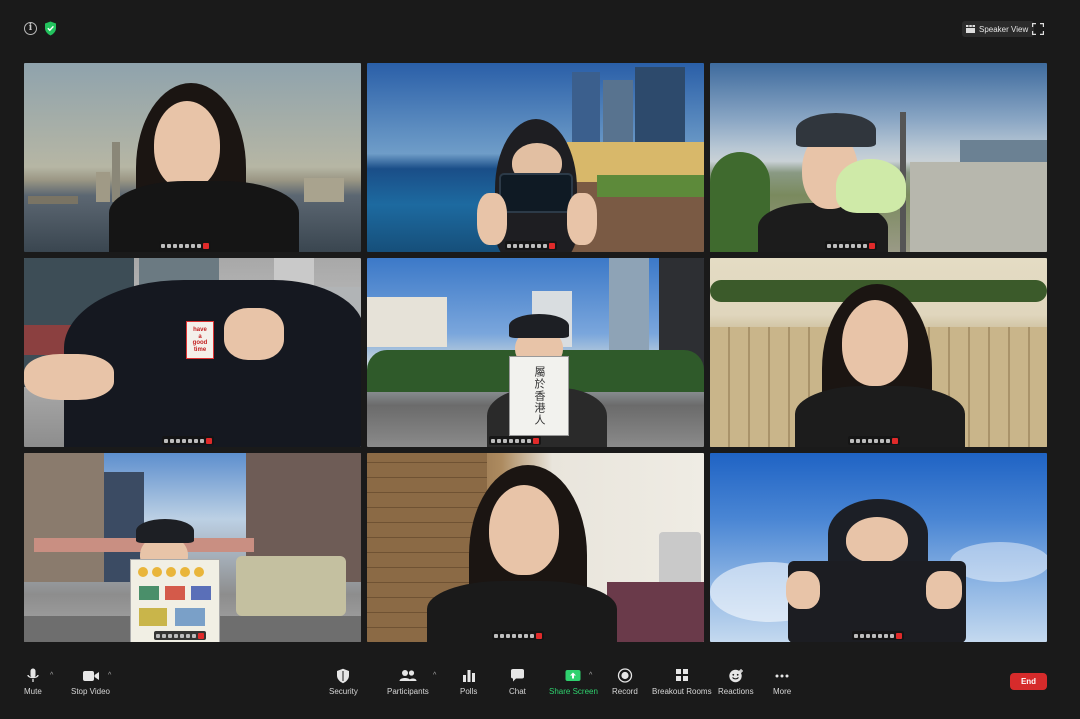 This screenshot has height=719, width=1080. I want to click on microphone-icon, so click(33, 675).